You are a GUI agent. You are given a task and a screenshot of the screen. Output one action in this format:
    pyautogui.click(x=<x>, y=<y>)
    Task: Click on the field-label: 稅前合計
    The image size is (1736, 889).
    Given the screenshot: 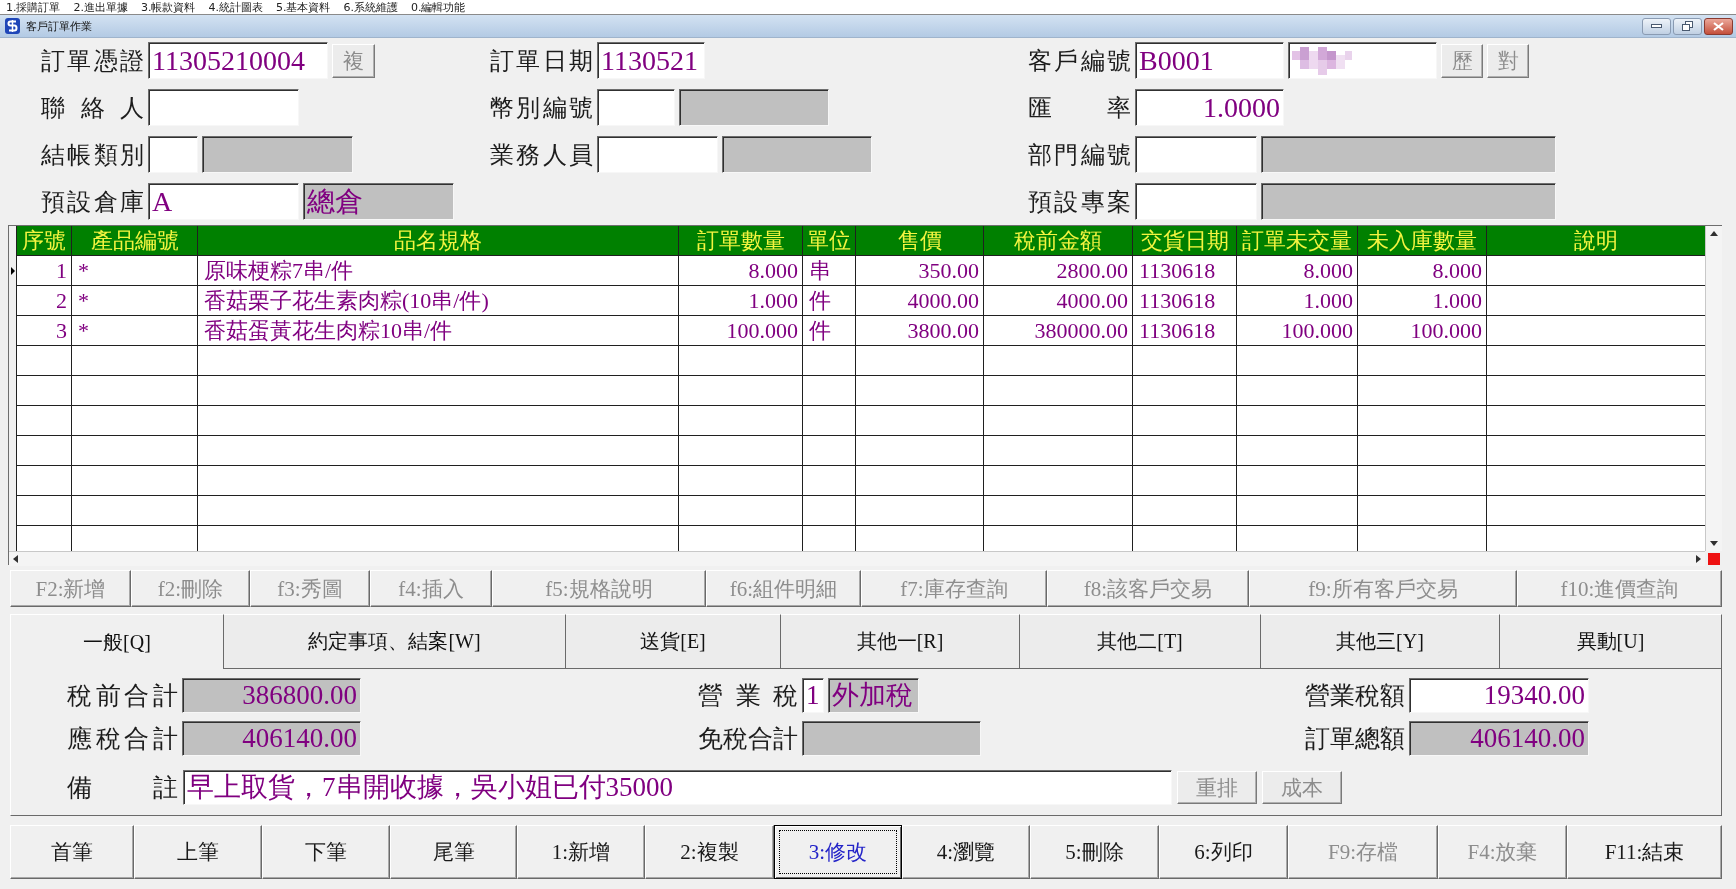 What is the action you would take?
    pyautogui.click(x=122, y=696)
    